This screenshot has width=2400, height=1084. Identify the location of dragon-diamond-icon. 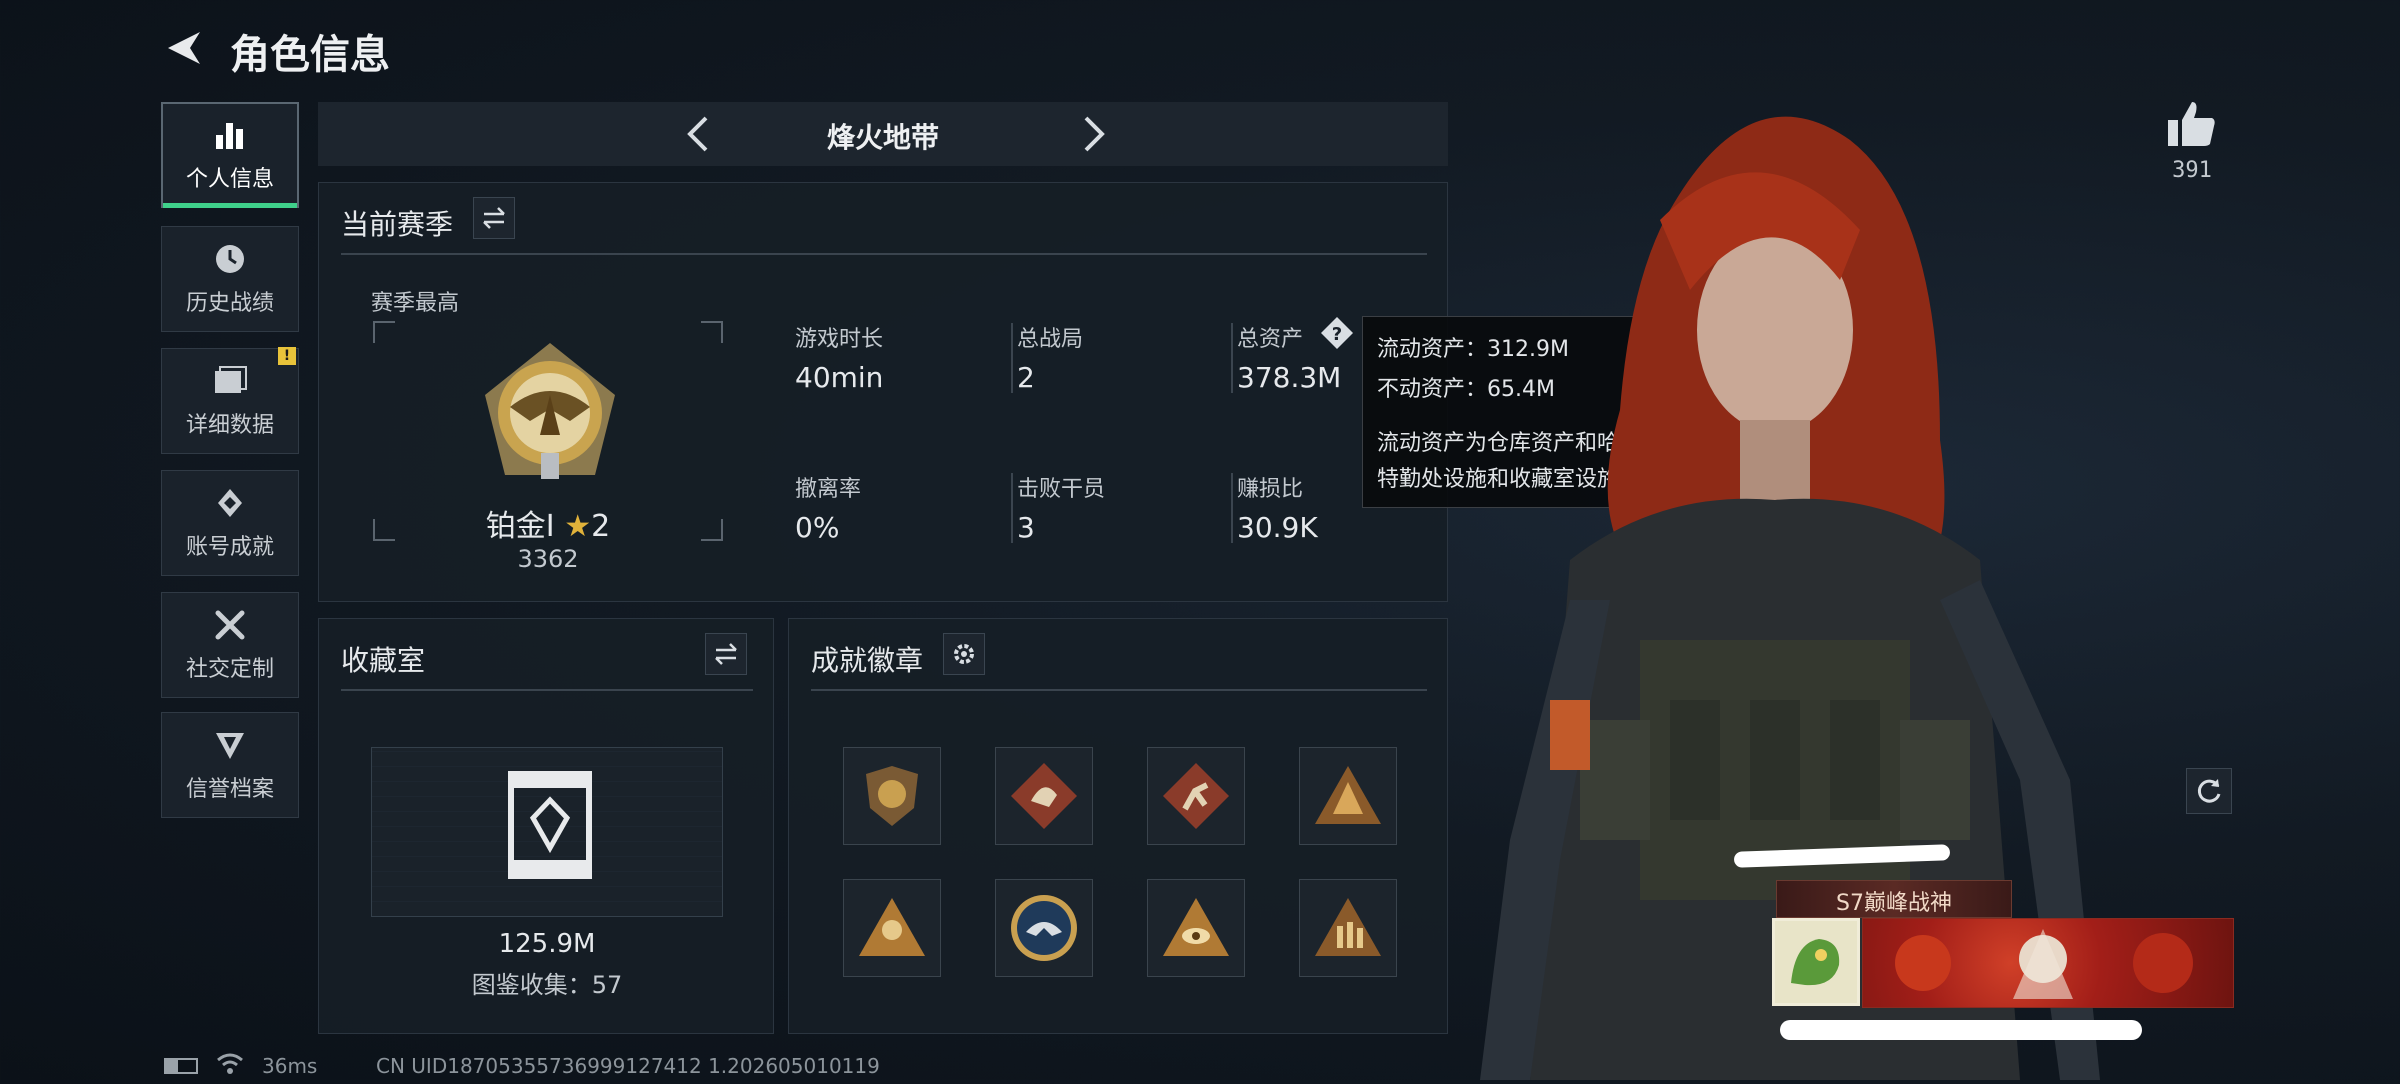
(1044, 796).